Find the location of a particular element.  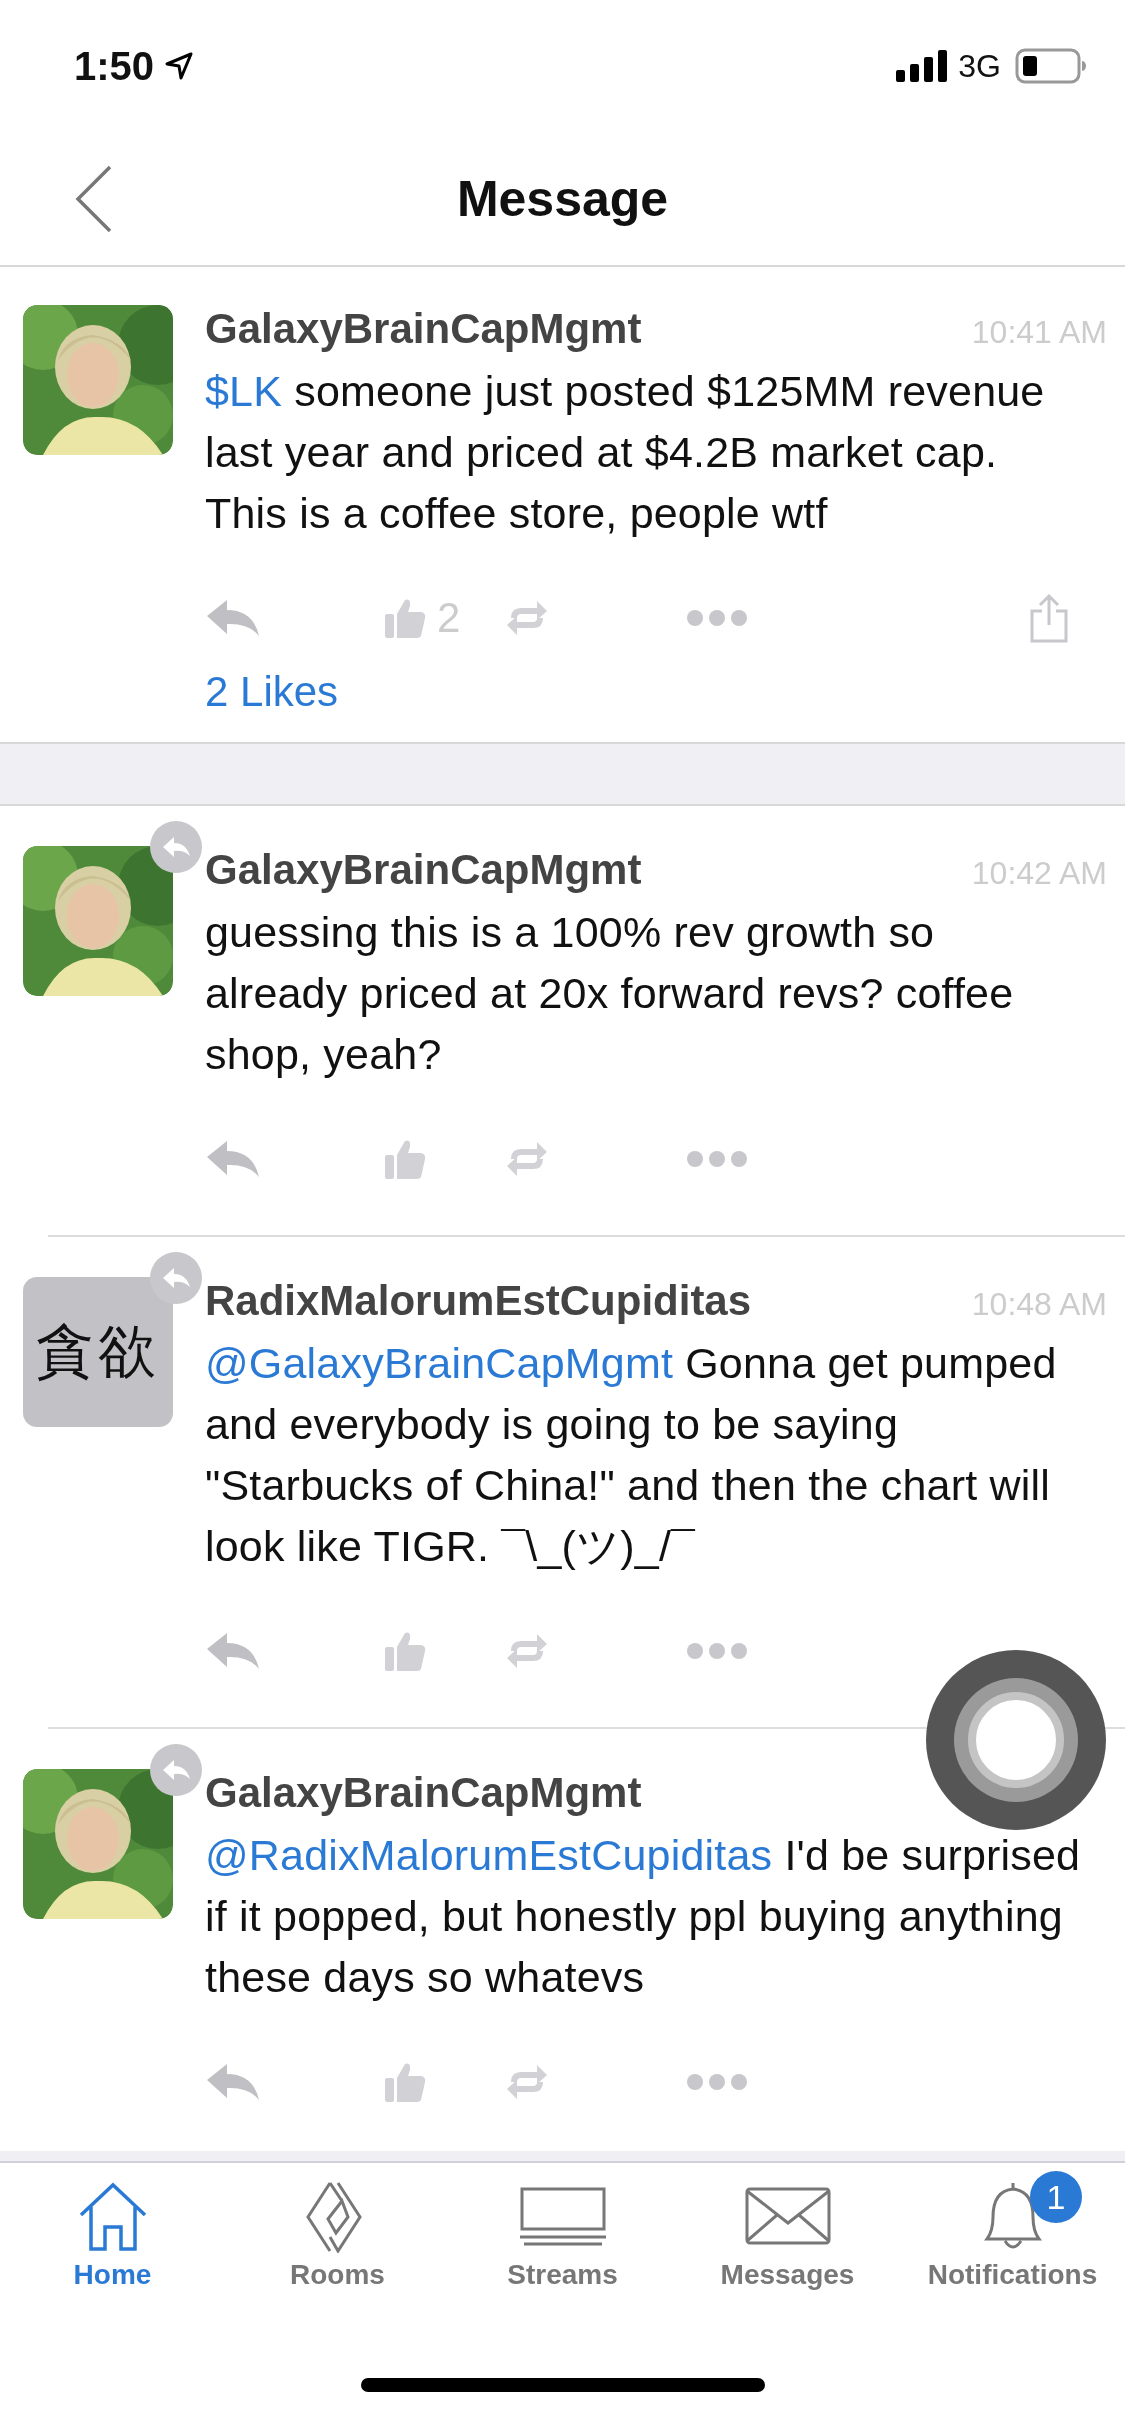

tab: Home is located at coordinates (112, 2231).